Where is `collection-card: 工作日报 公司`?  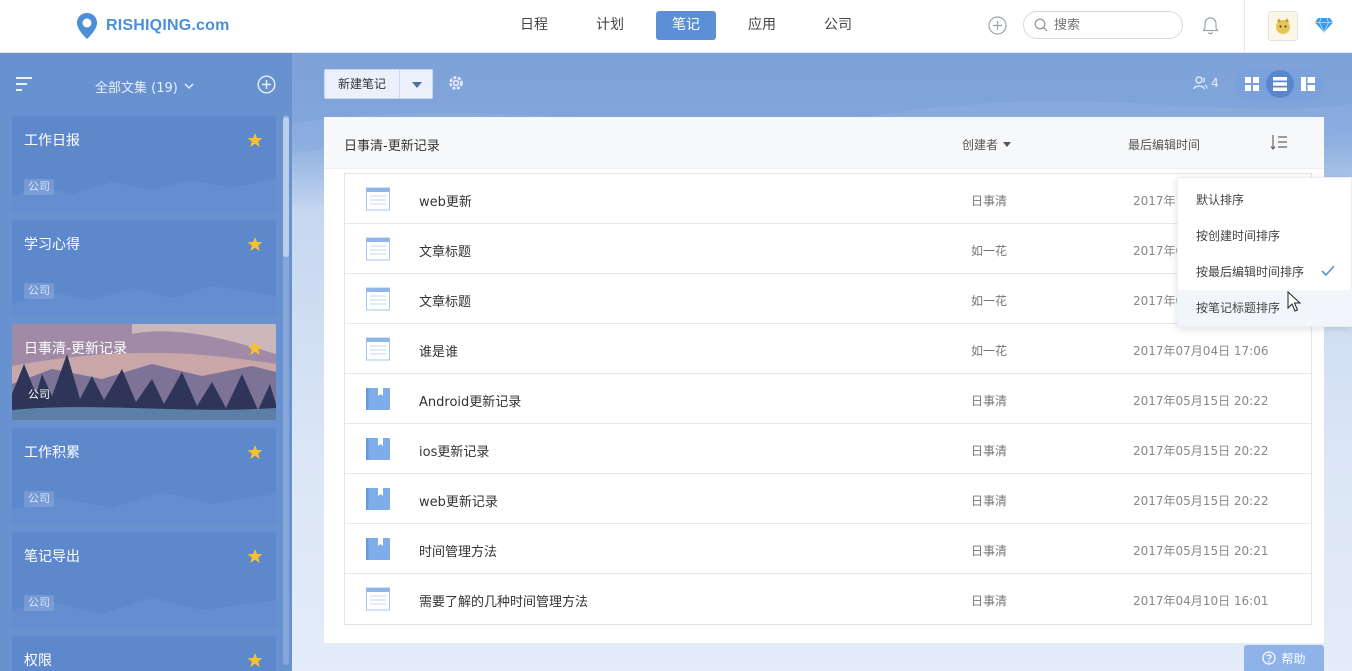 collection-card: 工作日报 公司 is located at coordinates (144, 164).